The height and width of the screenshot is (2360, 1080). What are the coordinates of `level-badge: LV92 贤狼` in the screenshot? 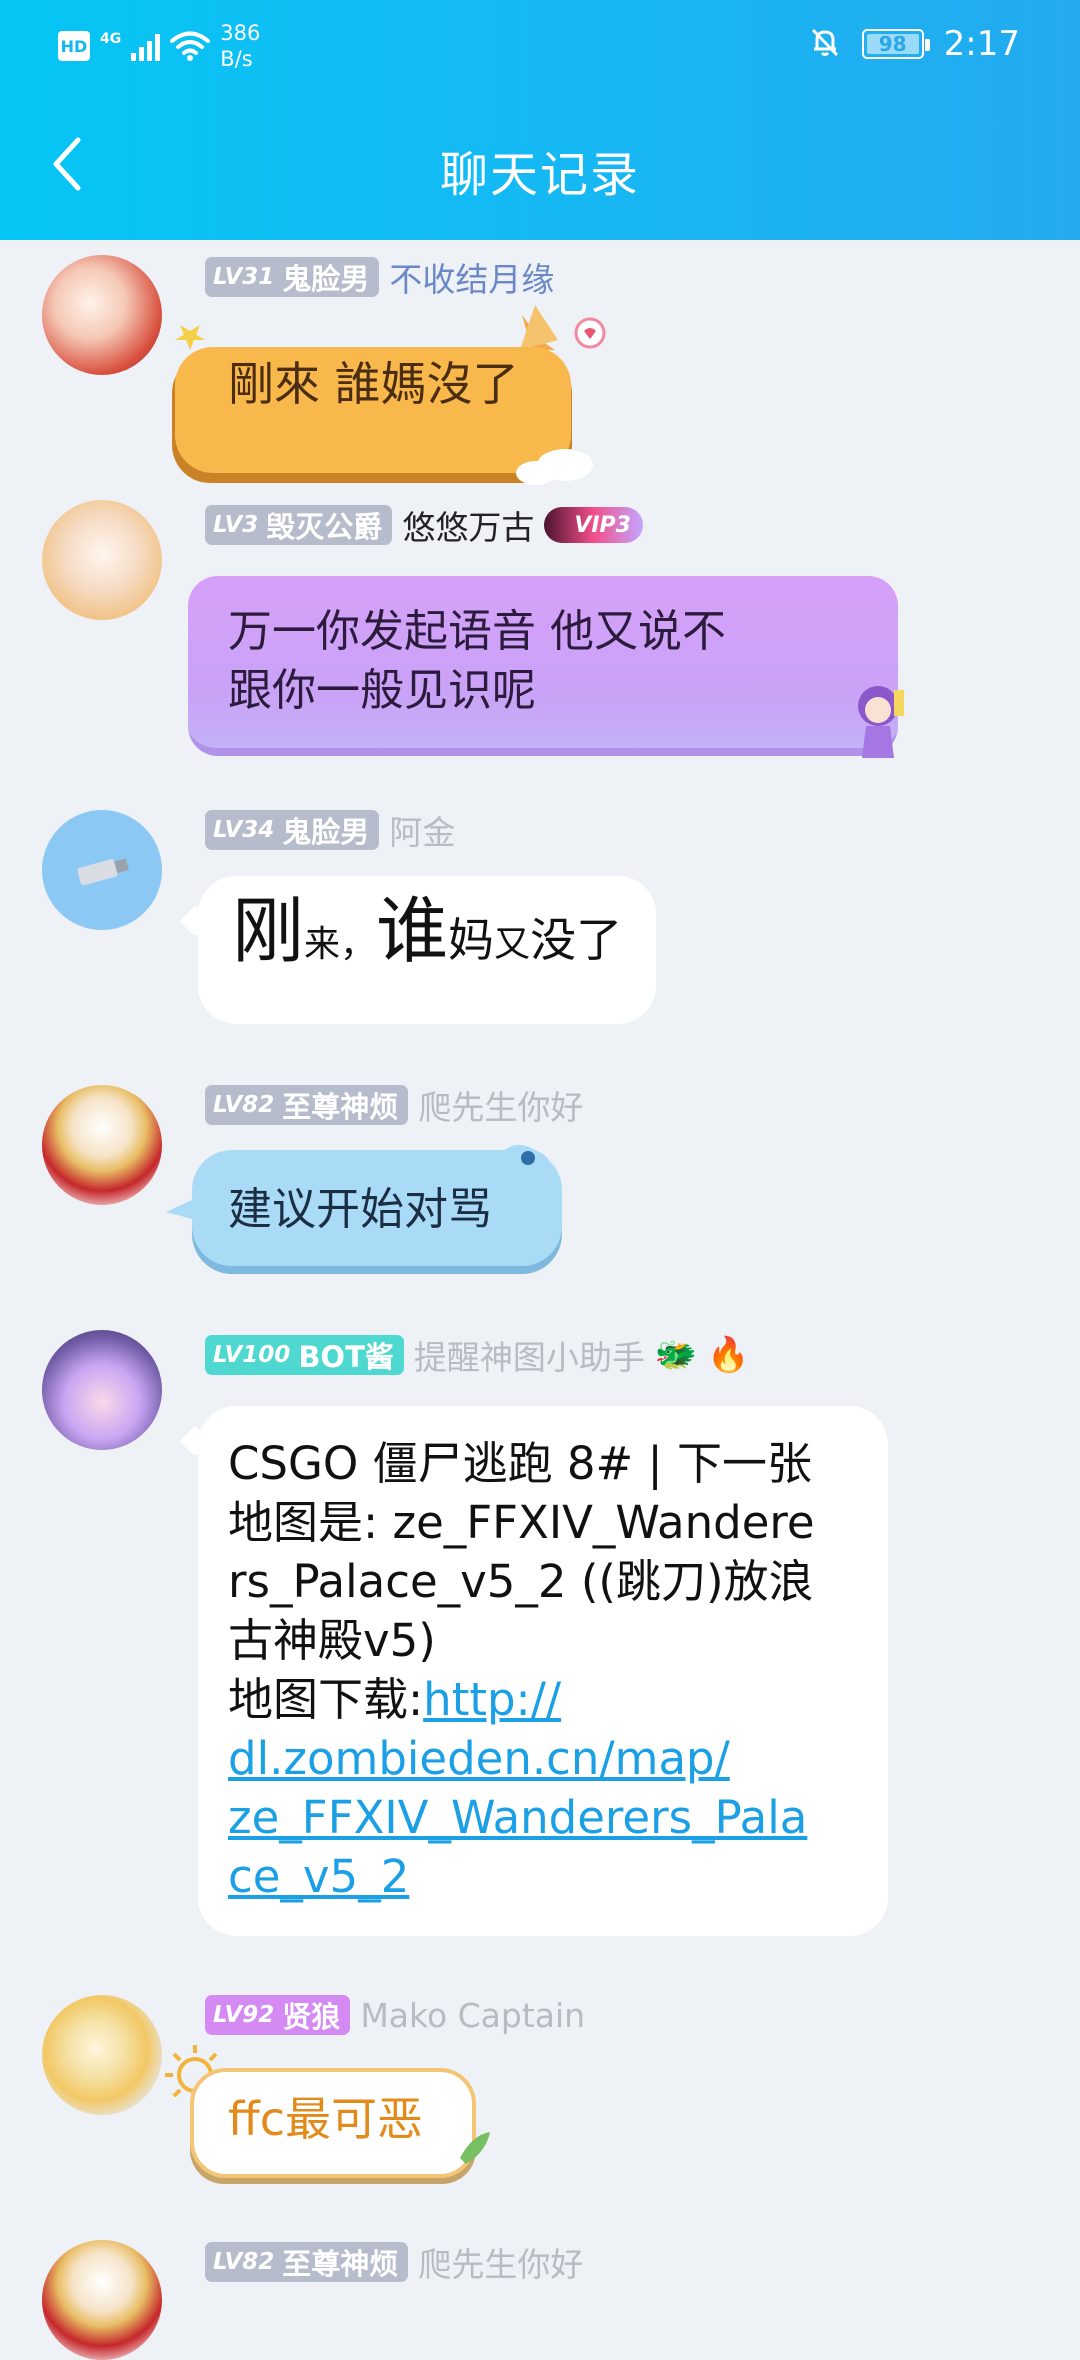 It's located at (278, 2015).